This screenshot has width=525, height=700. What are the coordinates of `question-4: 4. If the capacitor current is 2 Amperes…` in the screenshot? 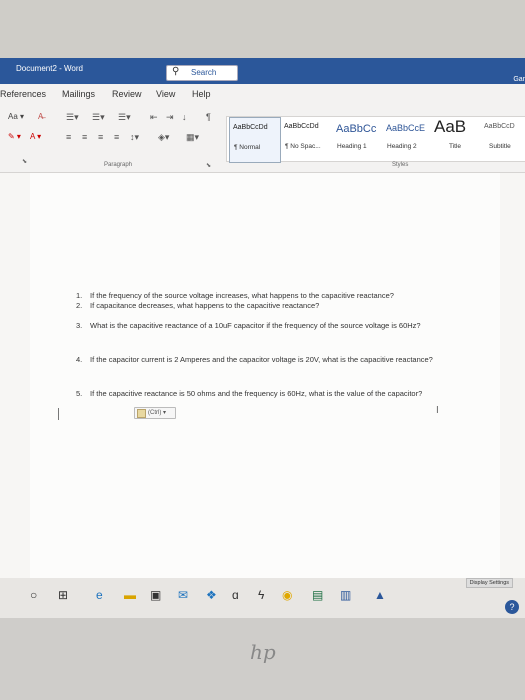 It's located at (276, 366).